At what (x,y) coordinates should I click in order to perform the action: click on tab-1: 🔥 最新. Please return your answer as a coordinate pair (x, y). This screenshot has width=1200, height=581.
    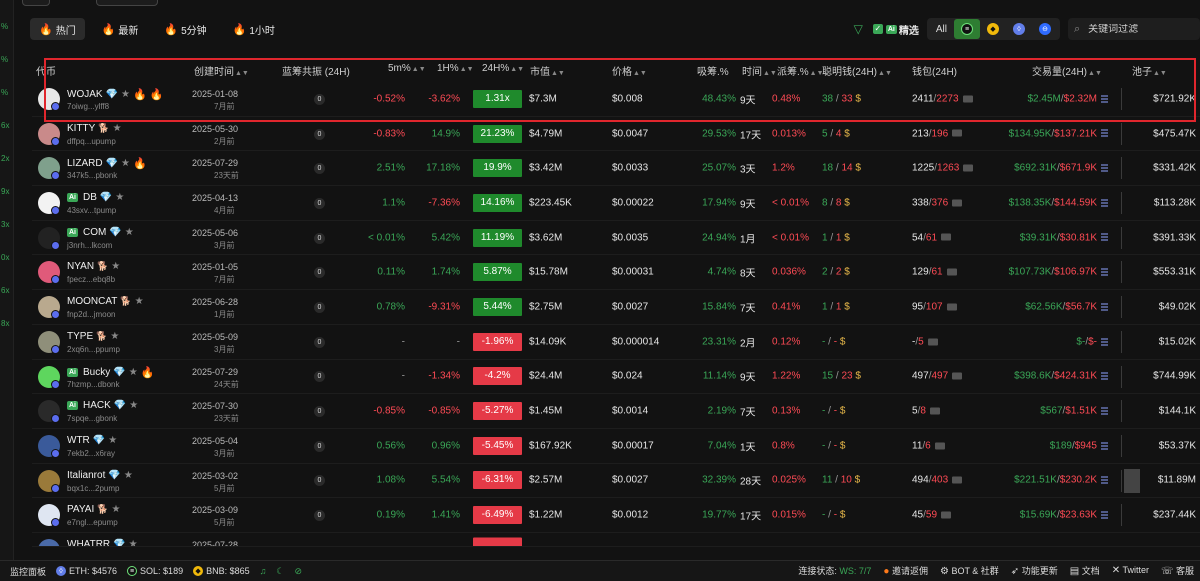
    Looking at the image, I should click on (120, 29).